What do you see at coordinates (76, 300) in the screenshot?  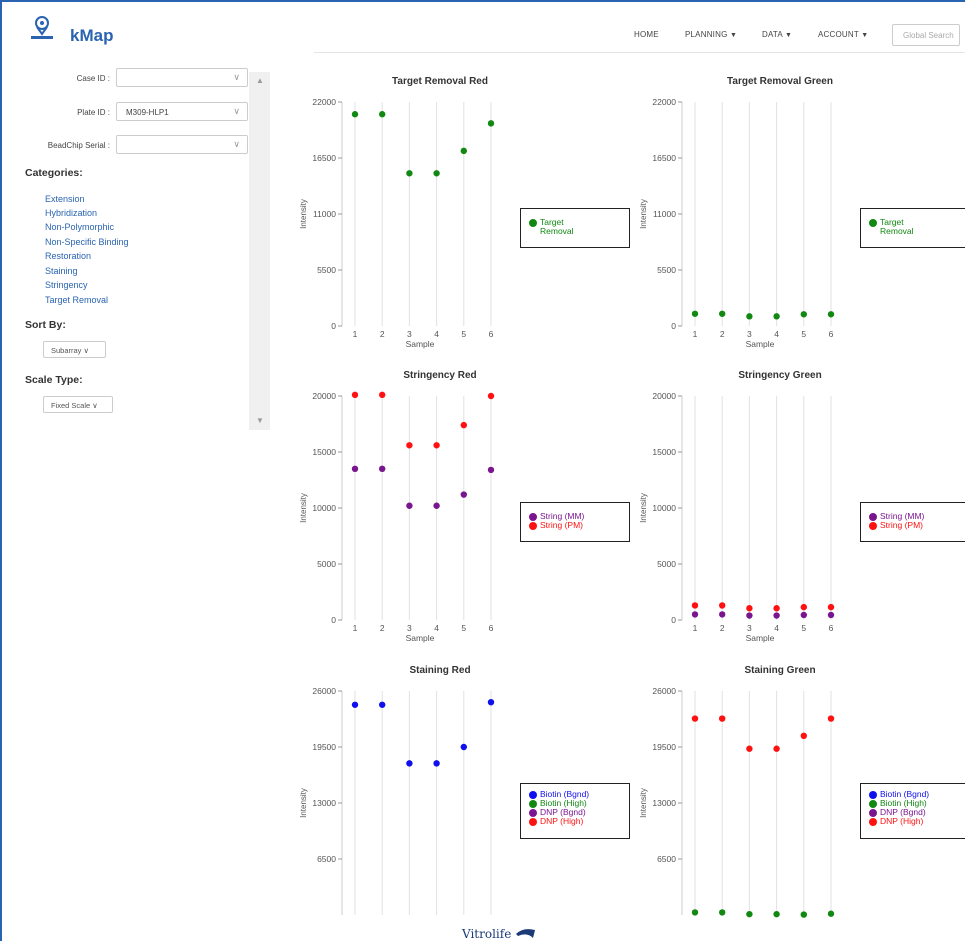 I see `category-target-removal: Target Removal` at bounding box center [76, 300].